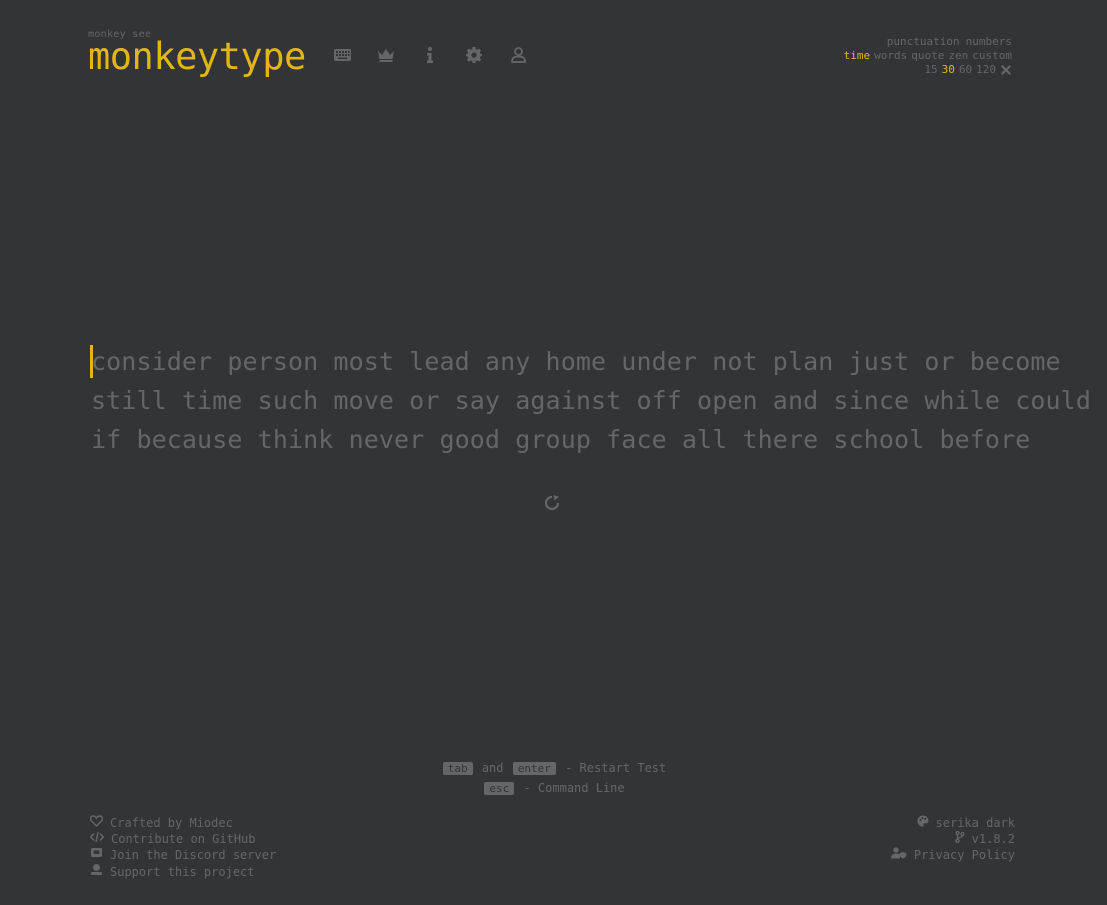 This screenshot has height=905, width=1107. Describe the element at coordinates (992, 56) in the screenshot. I see `mode-custom: custom` at that location.